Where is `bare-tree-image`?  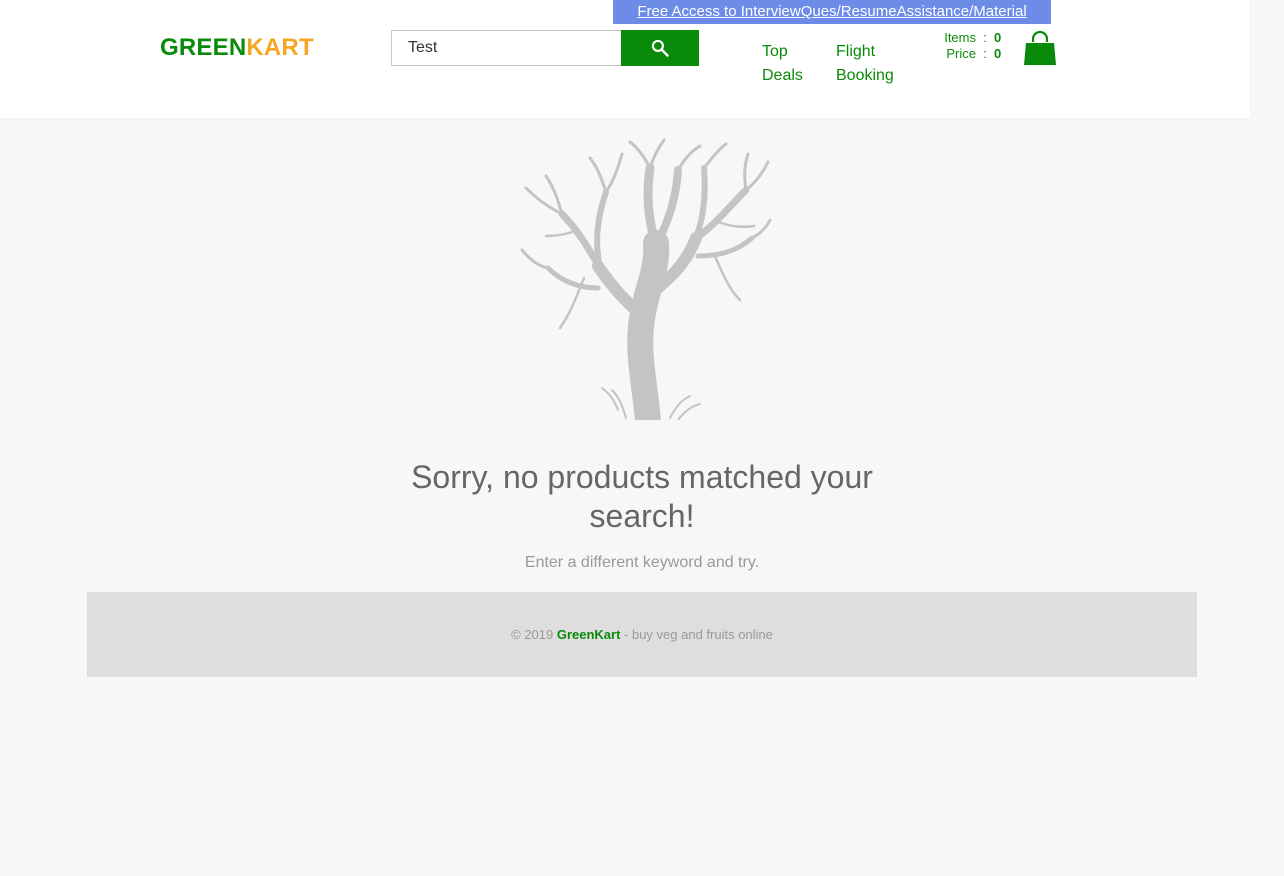 bare-tree-image is located at coordinates (646, 279).